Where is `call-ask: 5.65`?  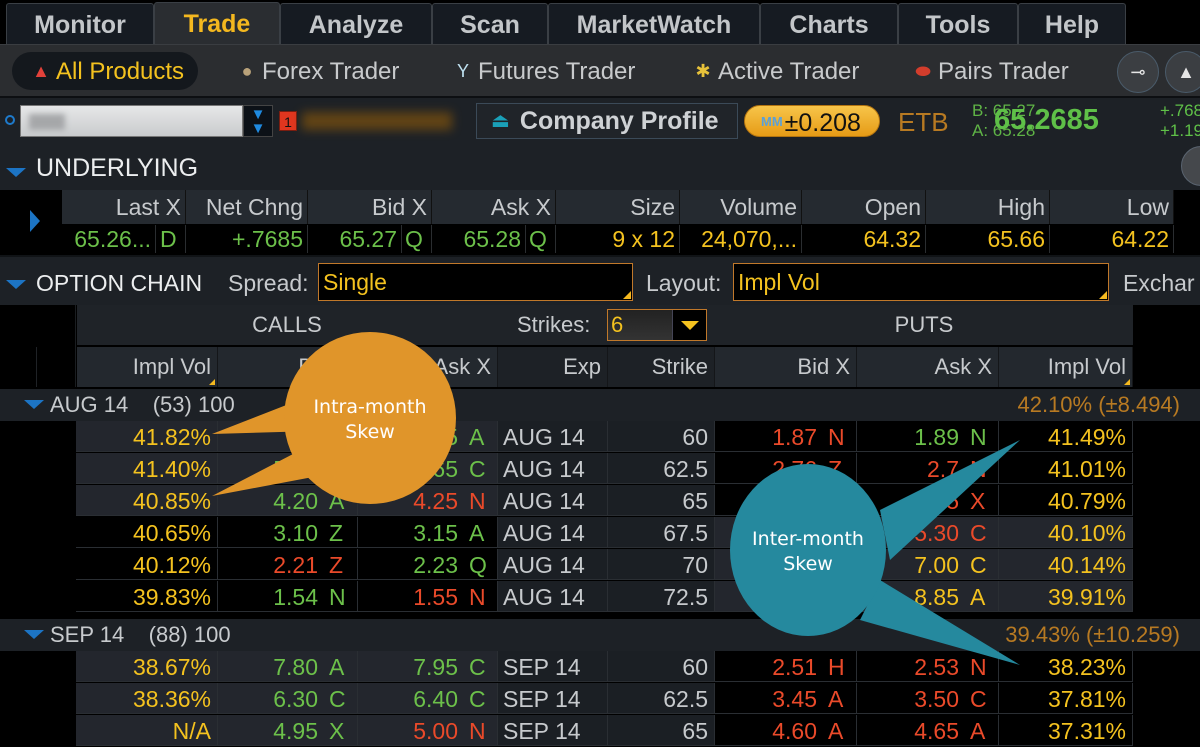
call-ask: 5.65 is located at coordinates (411, 468).